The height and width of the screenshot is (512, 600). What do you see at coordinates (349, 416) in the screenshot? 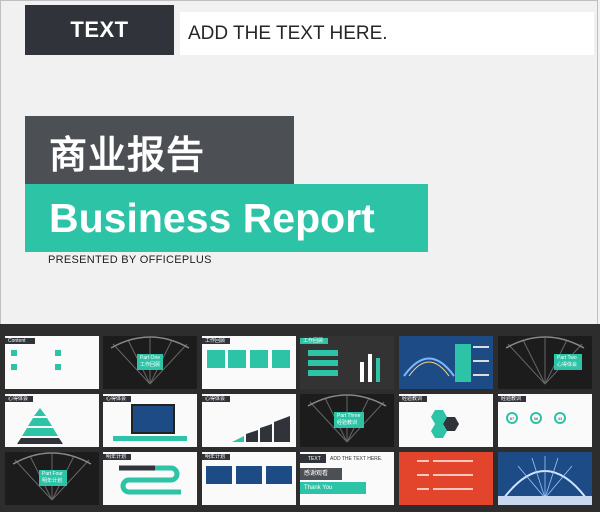
I see `thumb-part: Part Three` at bounding box center [349, 416].